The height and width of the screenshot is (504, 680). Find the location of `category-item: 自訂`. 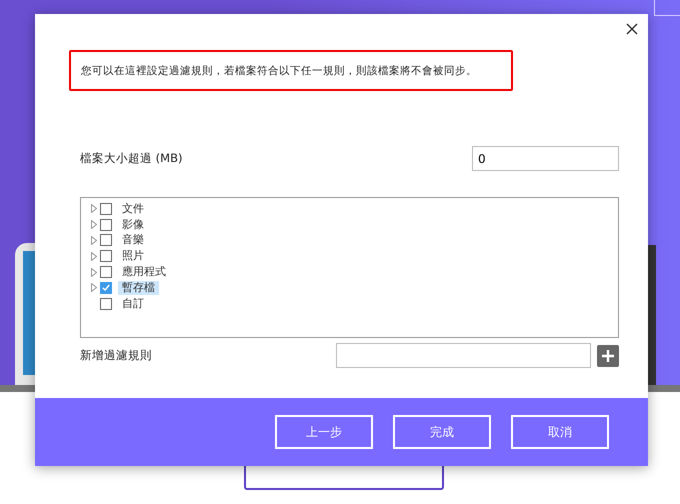

category-item: 自訂 is located at coordinates (133, 303).